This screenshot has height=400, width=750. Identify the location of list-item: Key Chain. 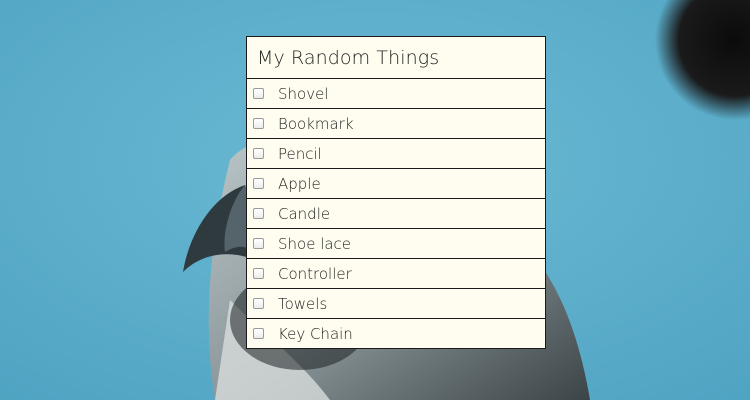
(396, 333).